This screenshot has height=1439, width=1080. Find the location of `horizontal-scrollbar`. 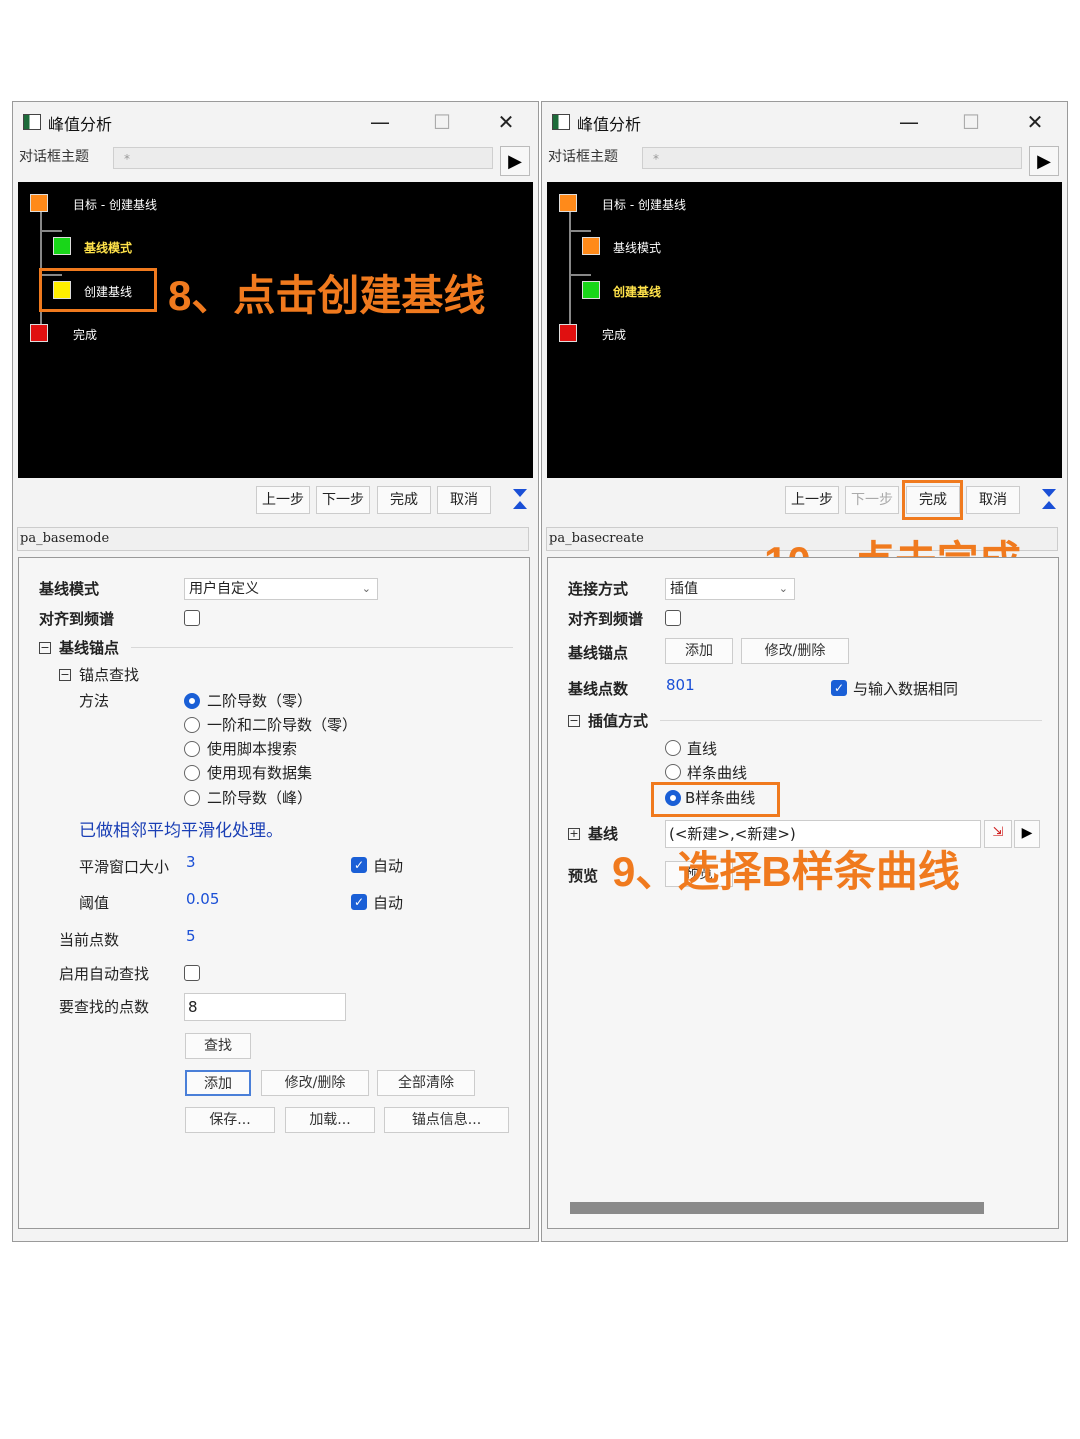

horizontal-scrollbar is located at coordinates (777, 1208).